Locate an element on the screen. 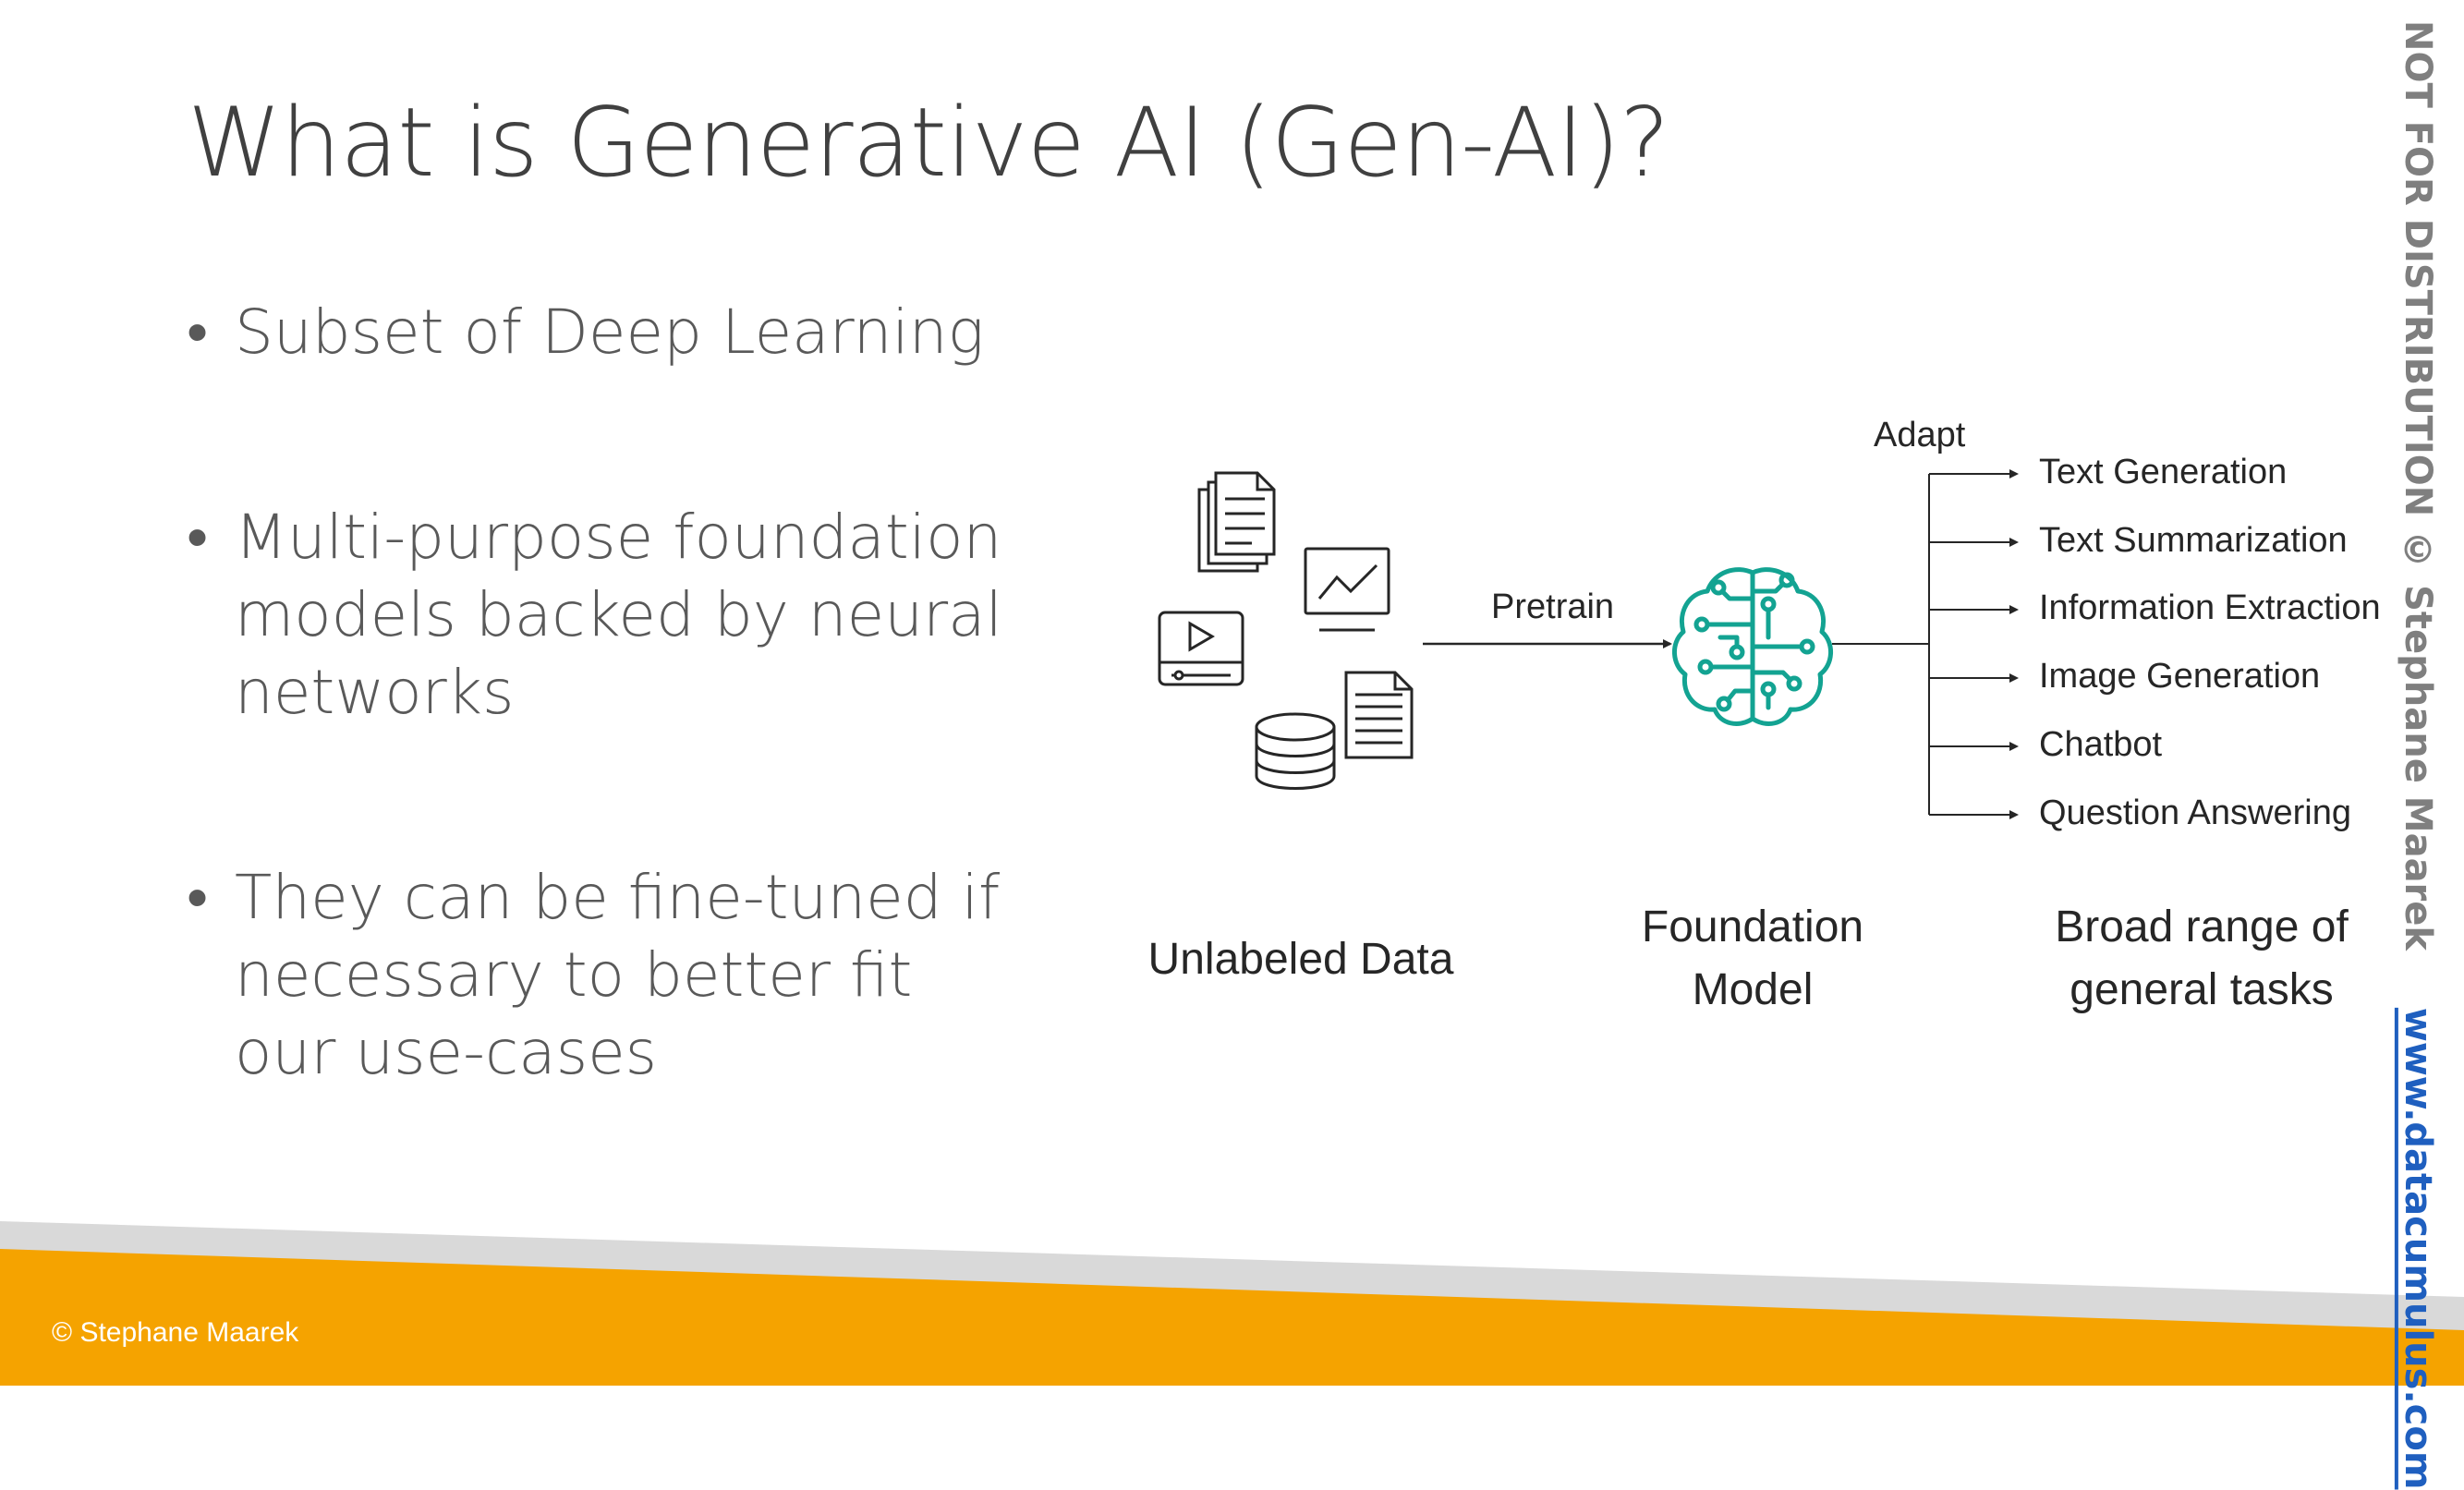 The width and height of the screenshot is (2464, 1490). bullet-item: • Subset of Deep Learning is located at coordinates (602, 332).